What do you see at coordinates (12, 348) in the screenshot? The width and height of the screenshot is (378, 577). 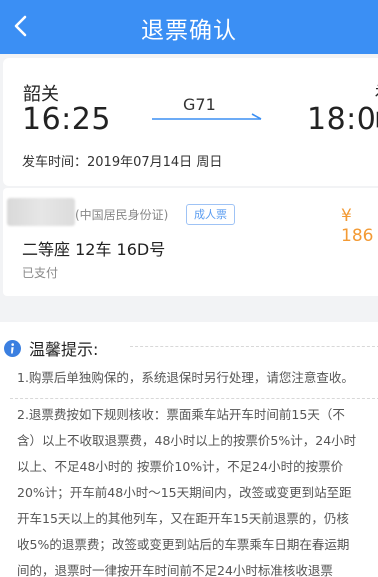 I see `info-icon` at bounding box center [12, 348].